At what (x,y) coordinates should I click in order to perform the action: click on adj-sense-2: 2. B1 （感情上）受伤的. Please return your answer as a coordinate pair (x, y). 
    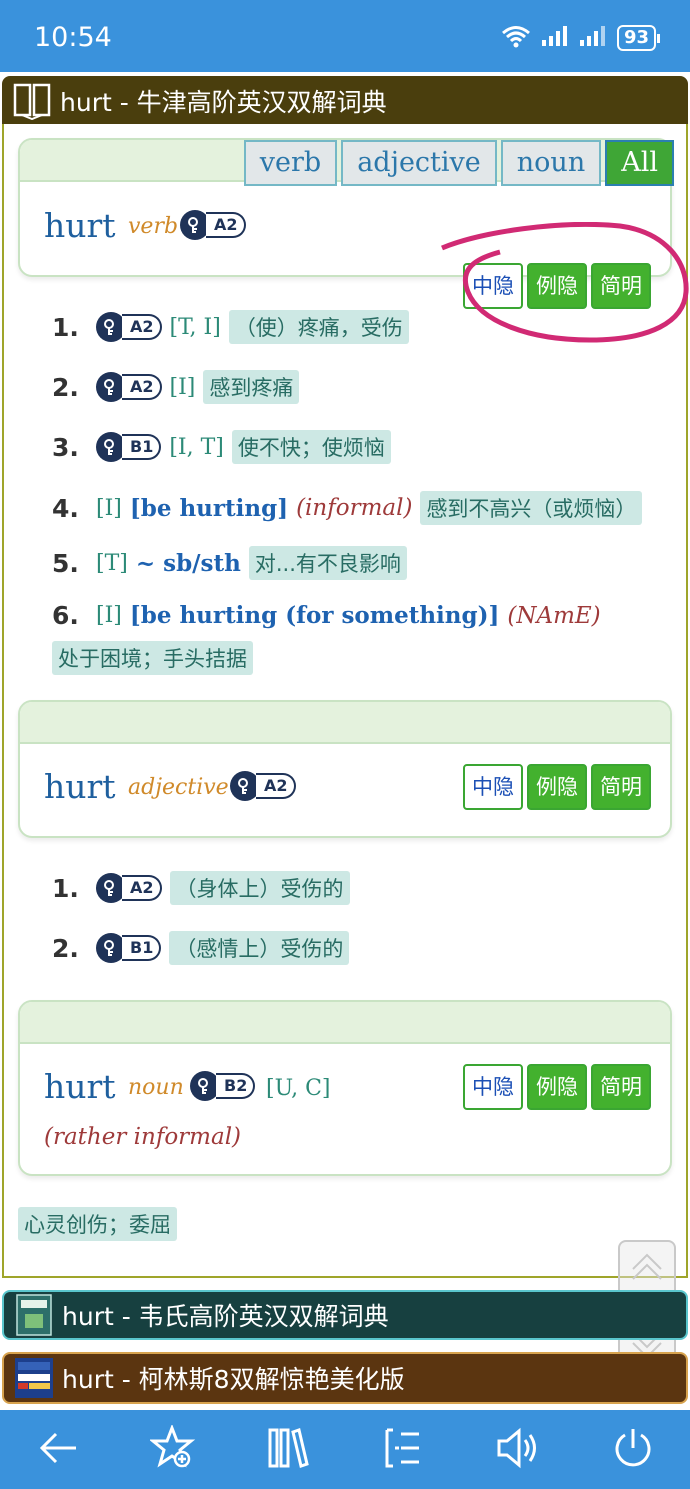
    Looking at the image, I should click on (201, 948).